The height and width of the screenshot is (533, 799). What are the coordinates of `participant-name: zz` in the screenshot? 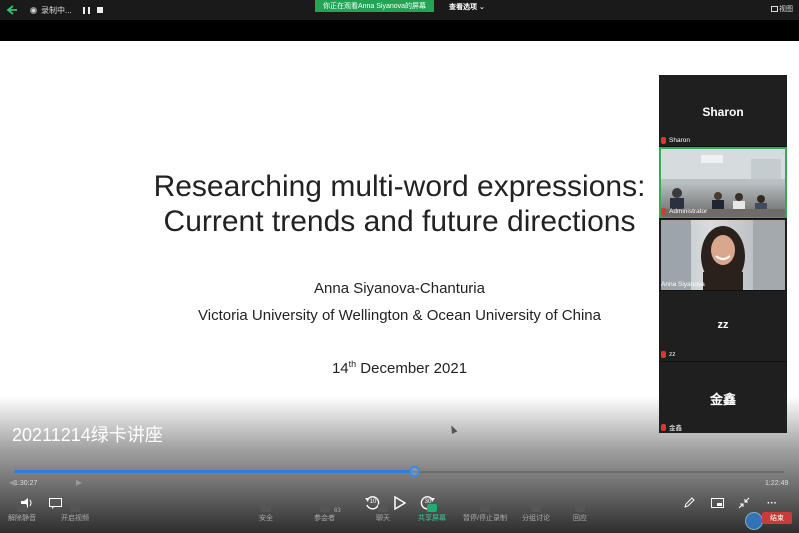 It's located at (723, 325).